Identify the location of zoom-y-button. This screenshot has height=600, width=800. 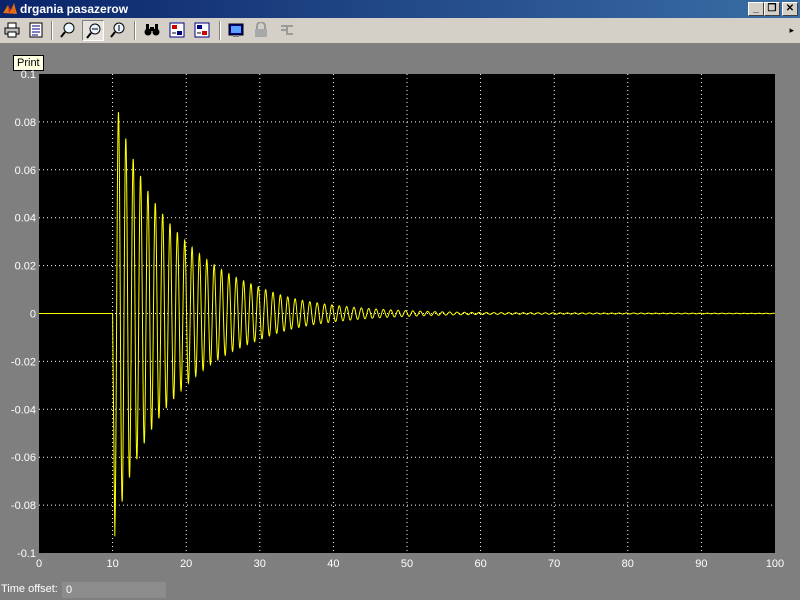
(118, 30).